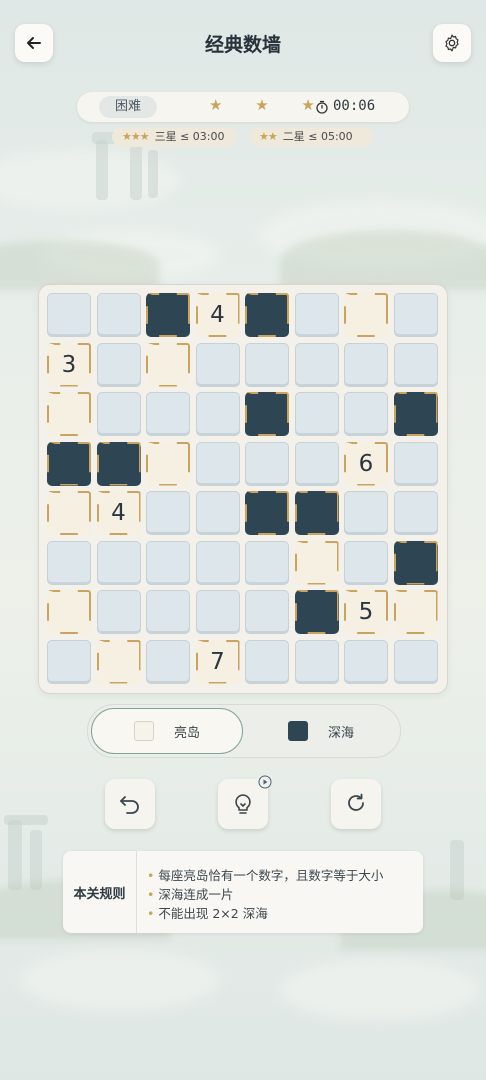 The image size is (486, 1080). Describe the element at coordinates (269, 105) in the screenshot. I see `star-rating: ★ ★ ★` at that location.